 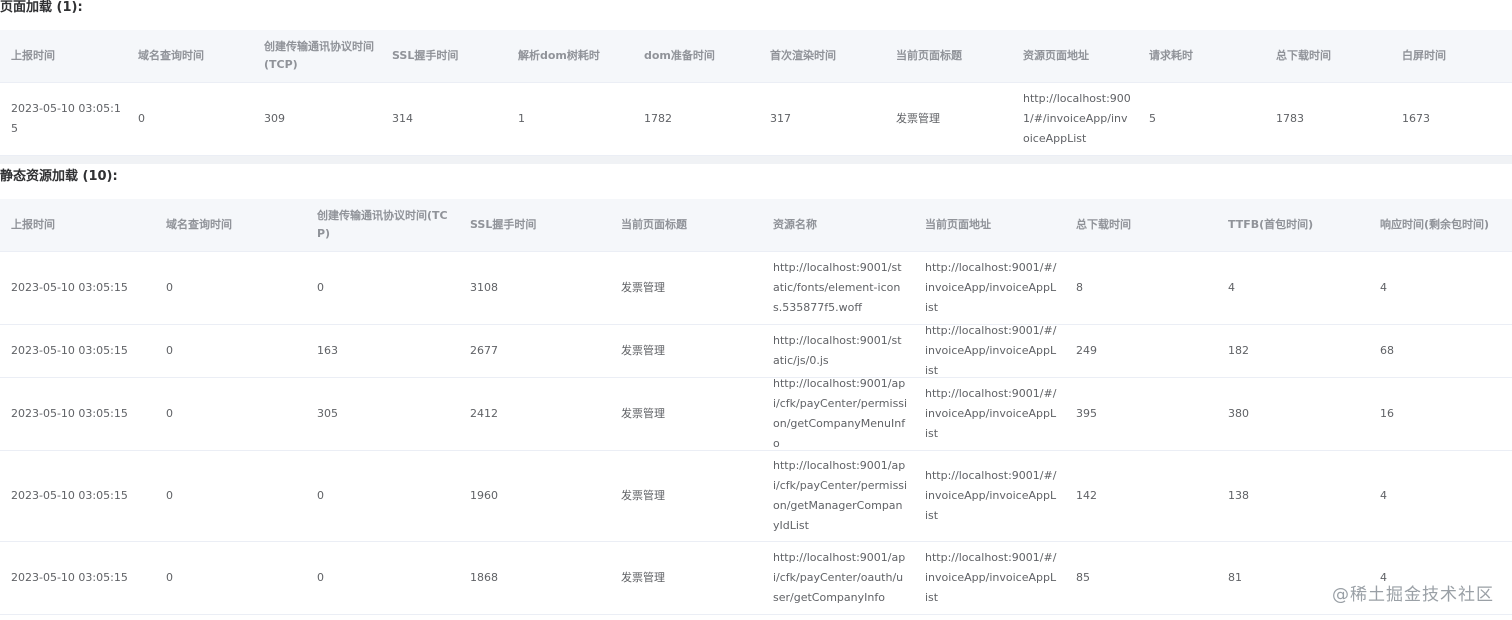 What do you see at coordinates (756, 160) in the screenshot?
I see `section-divider` at bounding box center [756, 160].